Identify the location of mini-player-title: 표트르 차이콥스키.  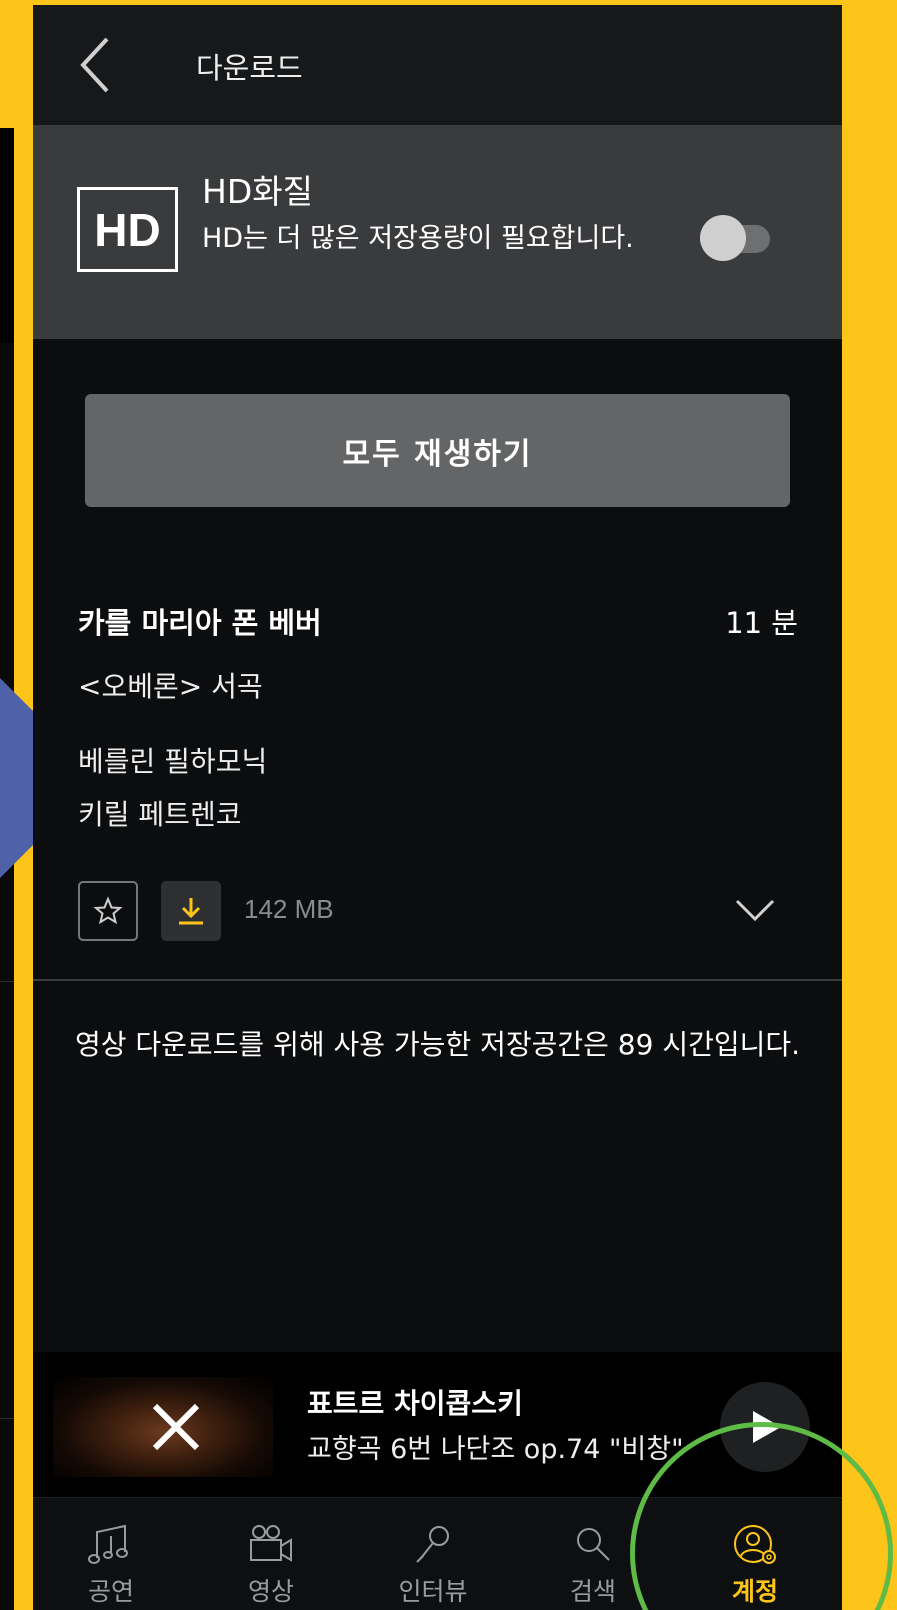
(415, 1403).